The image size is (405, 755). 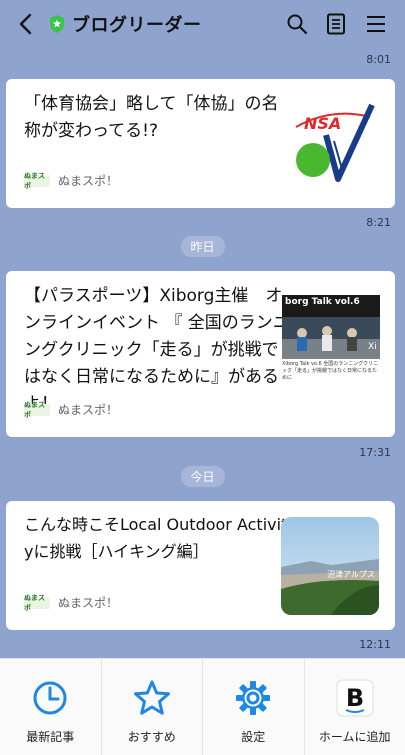 I want to click on svg-text: B, so click(x=355, y=698).